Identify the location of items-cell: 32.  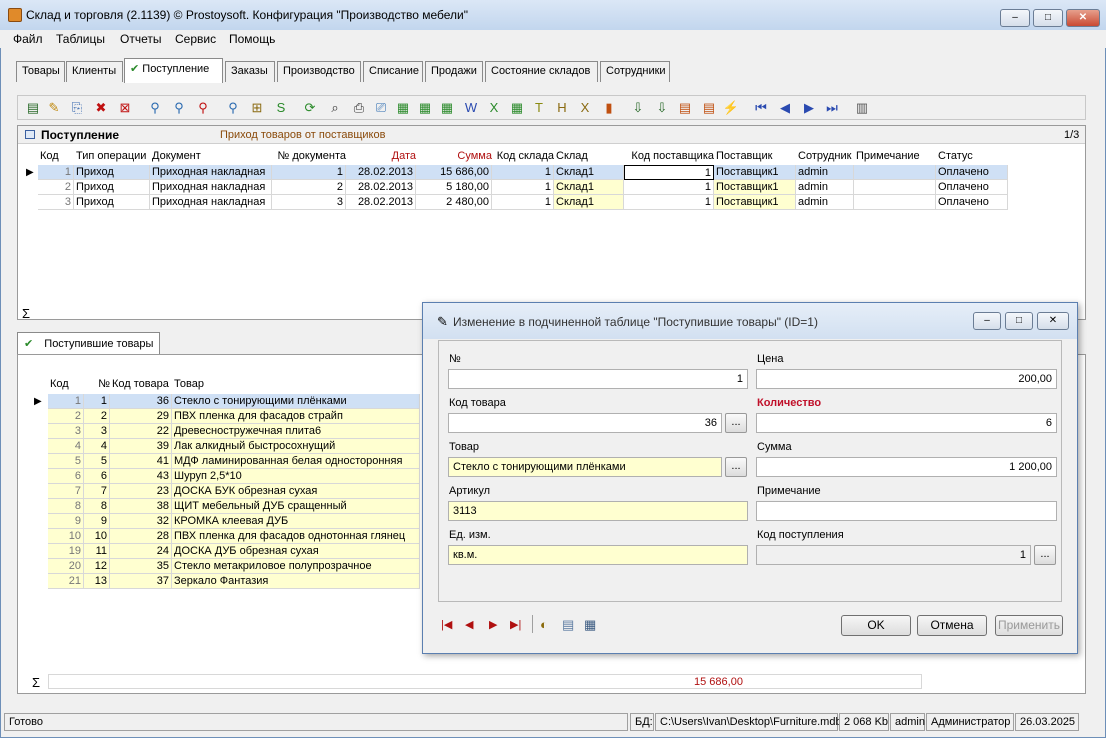
(141, 521).